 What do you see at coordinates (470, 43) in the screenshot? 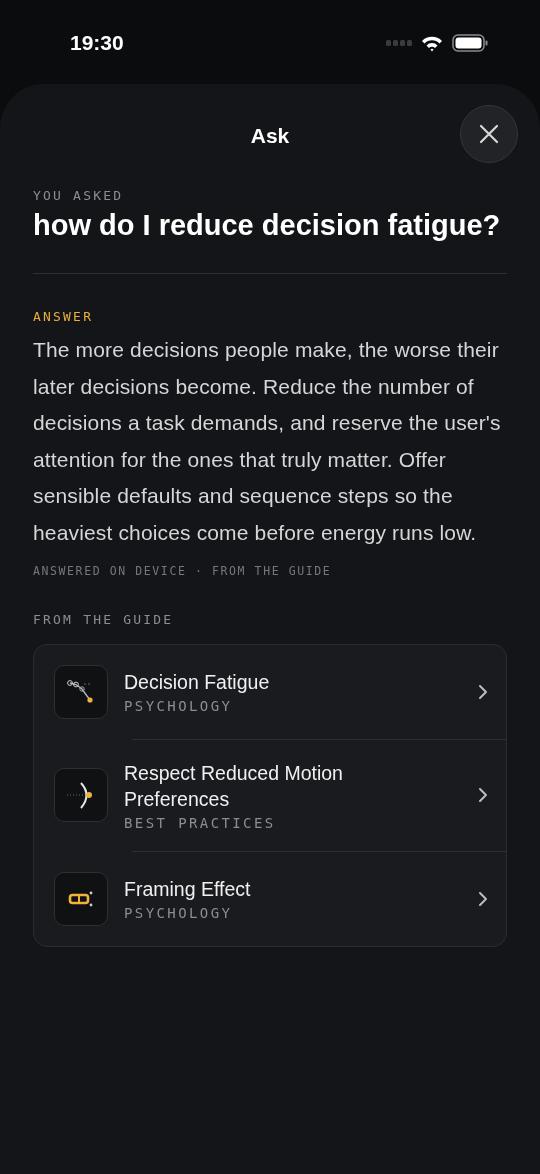
I see `battery-icon` at bounding box center [470, 43].